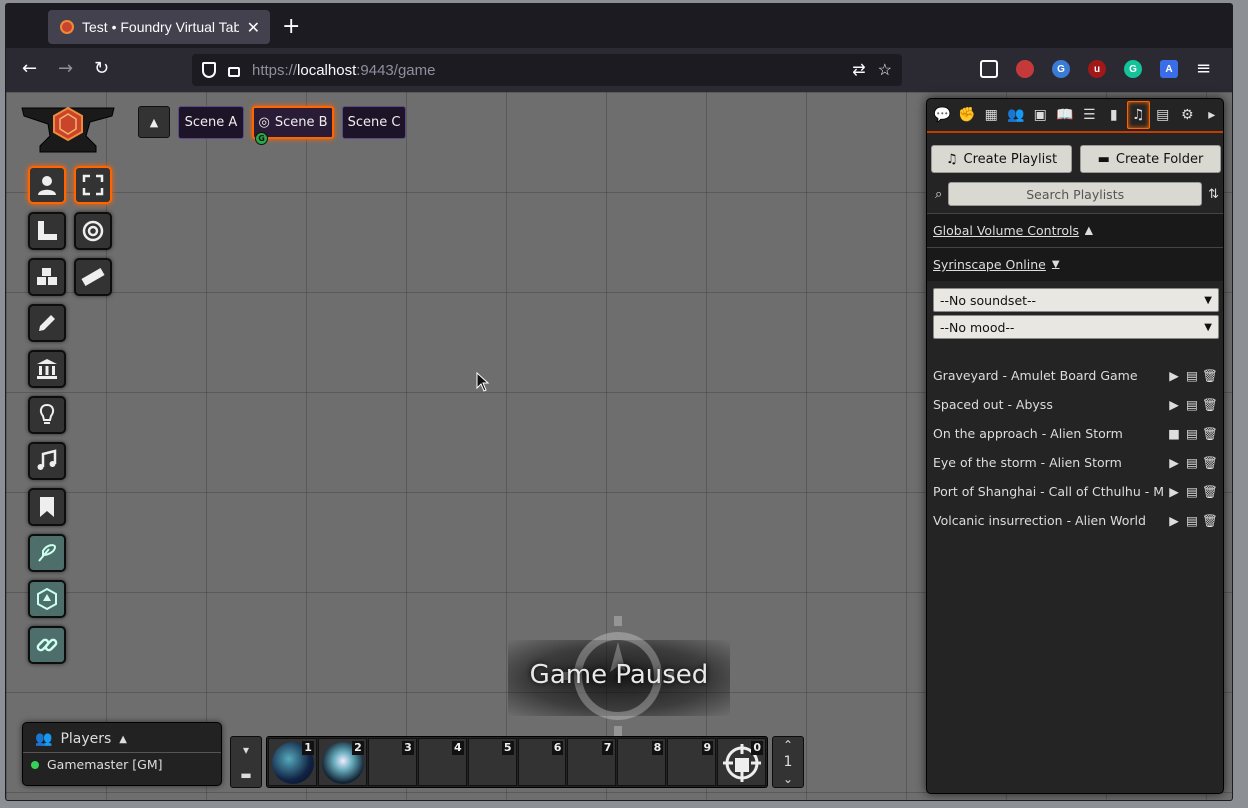 The width and height of the screenshot is (1248, 808). I want to click on tab-compendium: ▤, so click(1163, 115).